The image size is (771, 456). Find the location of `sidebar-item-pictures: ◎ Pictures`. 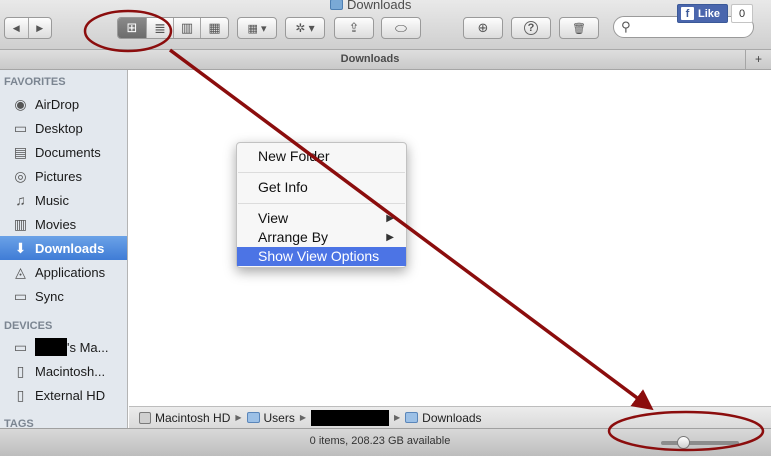

sidebar-item-pictures: ◎ Pictures is located at coordinates (63, 176).